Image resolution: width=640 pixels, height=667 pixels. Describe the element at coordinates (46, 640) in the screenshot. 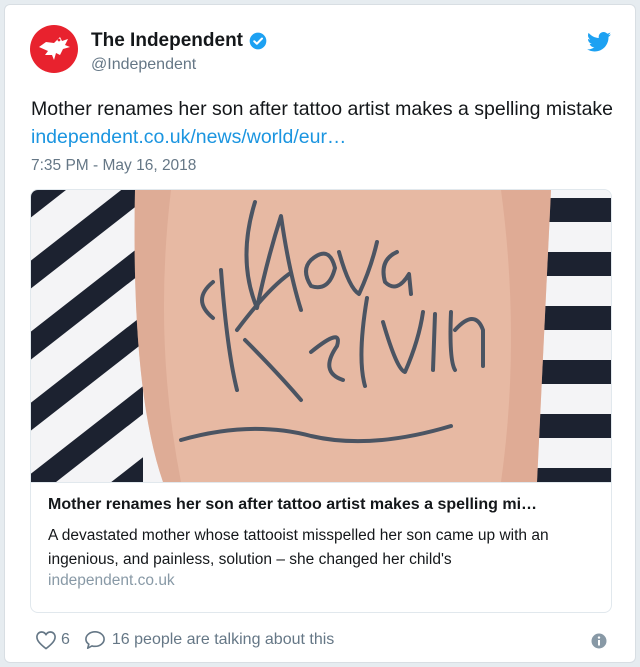

I see `heart-icon` at that location.